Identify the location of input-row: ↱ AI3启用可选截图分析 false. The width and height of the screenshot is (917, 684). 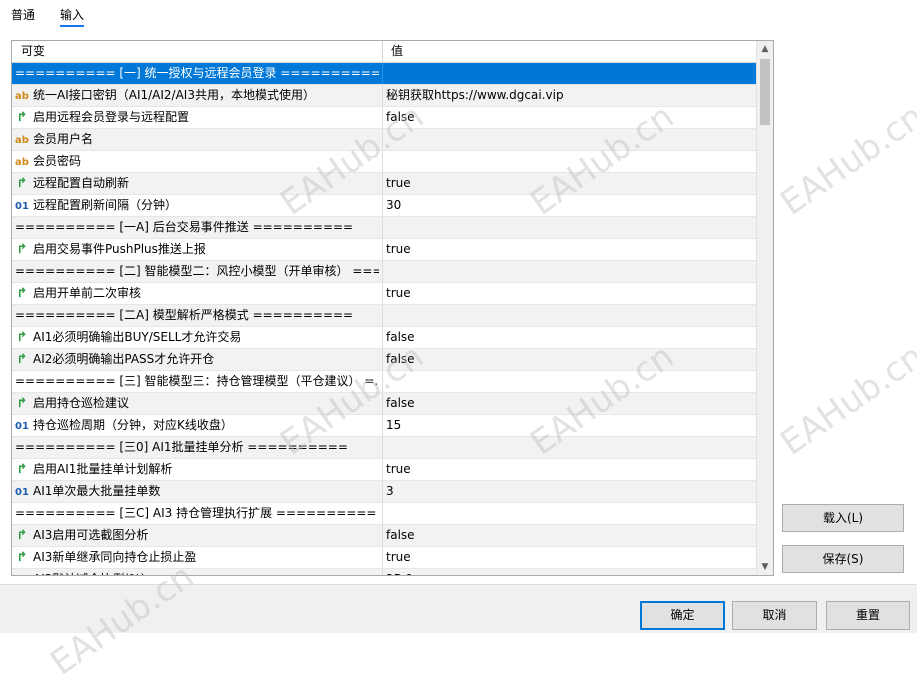
(384, 536).